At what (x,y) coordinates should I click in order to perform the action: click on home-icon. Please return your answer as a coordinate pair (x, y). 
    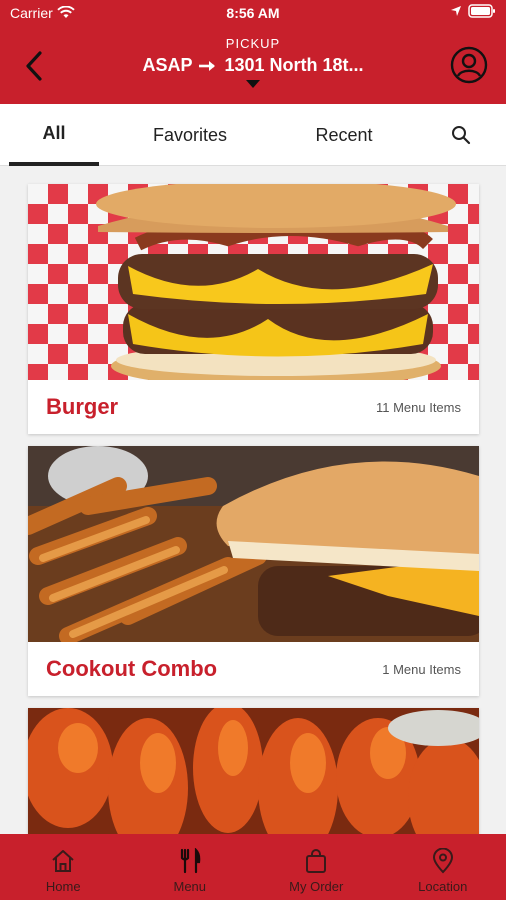
    Looking at the image, I should click on (63, 861).